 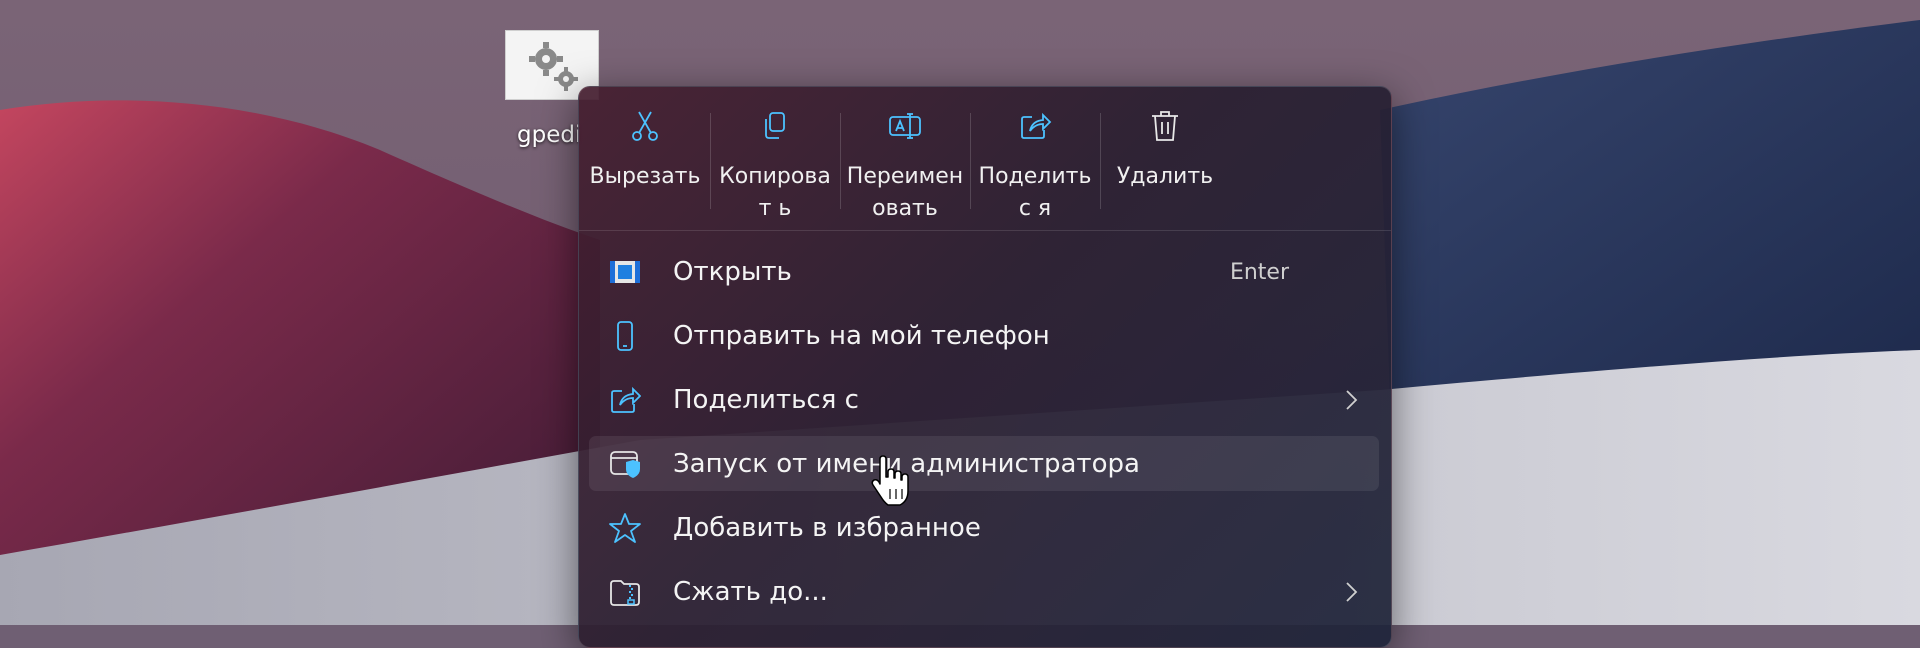 What do you see at coordinates (645, 158) in the screenshot?
I see `cut-button: Вырезать` at bounding box center [645, 158].